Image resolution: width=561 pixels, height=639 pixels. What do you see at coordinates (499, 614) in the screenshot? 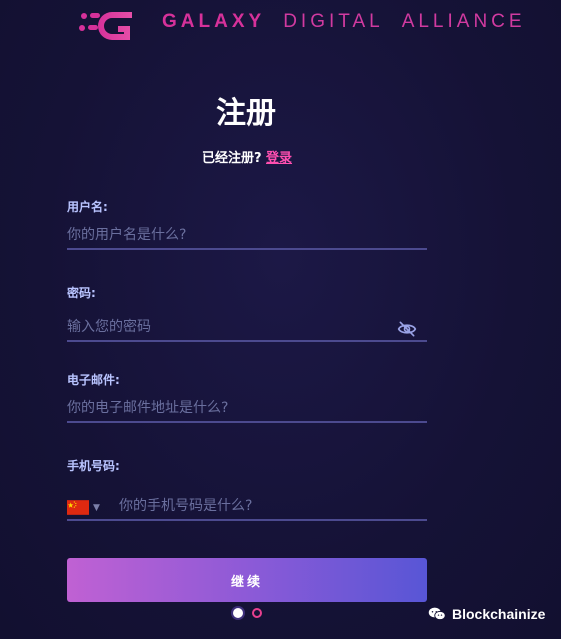
I see `watermark-text: Blockchainize` at bounding box center [499, 614].